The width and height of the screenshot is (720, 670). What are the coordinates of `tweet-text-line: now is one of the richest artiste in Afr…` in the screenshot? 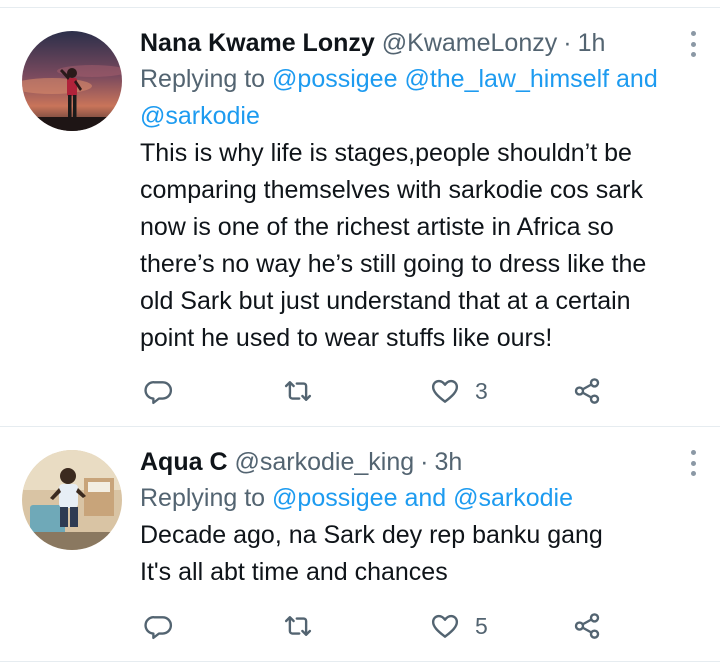 It's located at (377, 227).